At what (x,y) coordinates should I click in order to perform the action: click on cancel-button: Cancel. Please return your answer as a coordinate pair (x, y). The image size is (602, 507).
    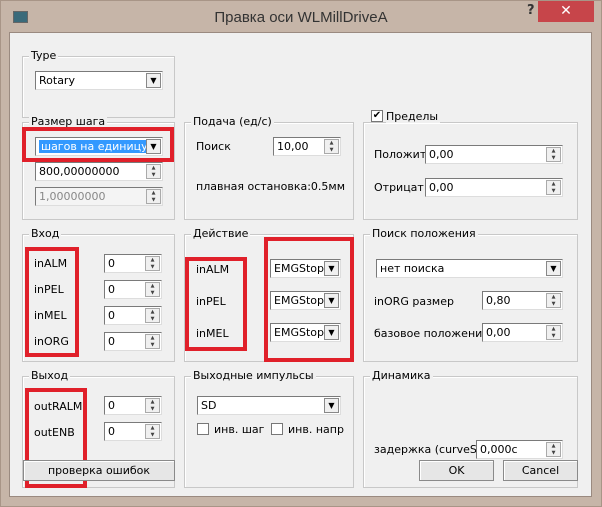
    Looking at the image, I should click on (540, 470).